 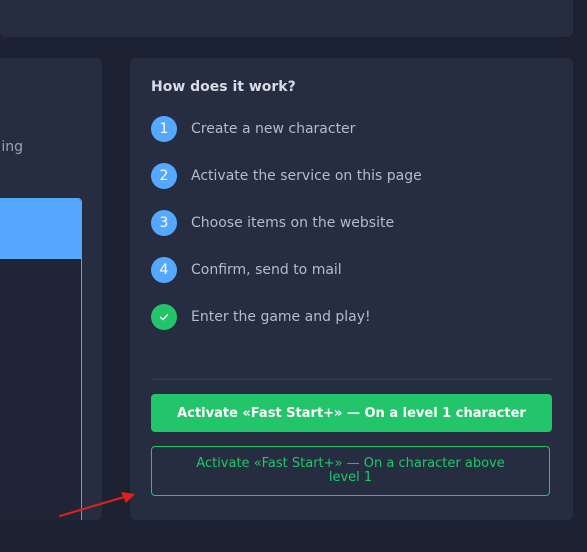 What do you see at coordinates (293, 223) in the screenshot?
I see `step-label: Choose items on the website` at bounding box center [293, 223].